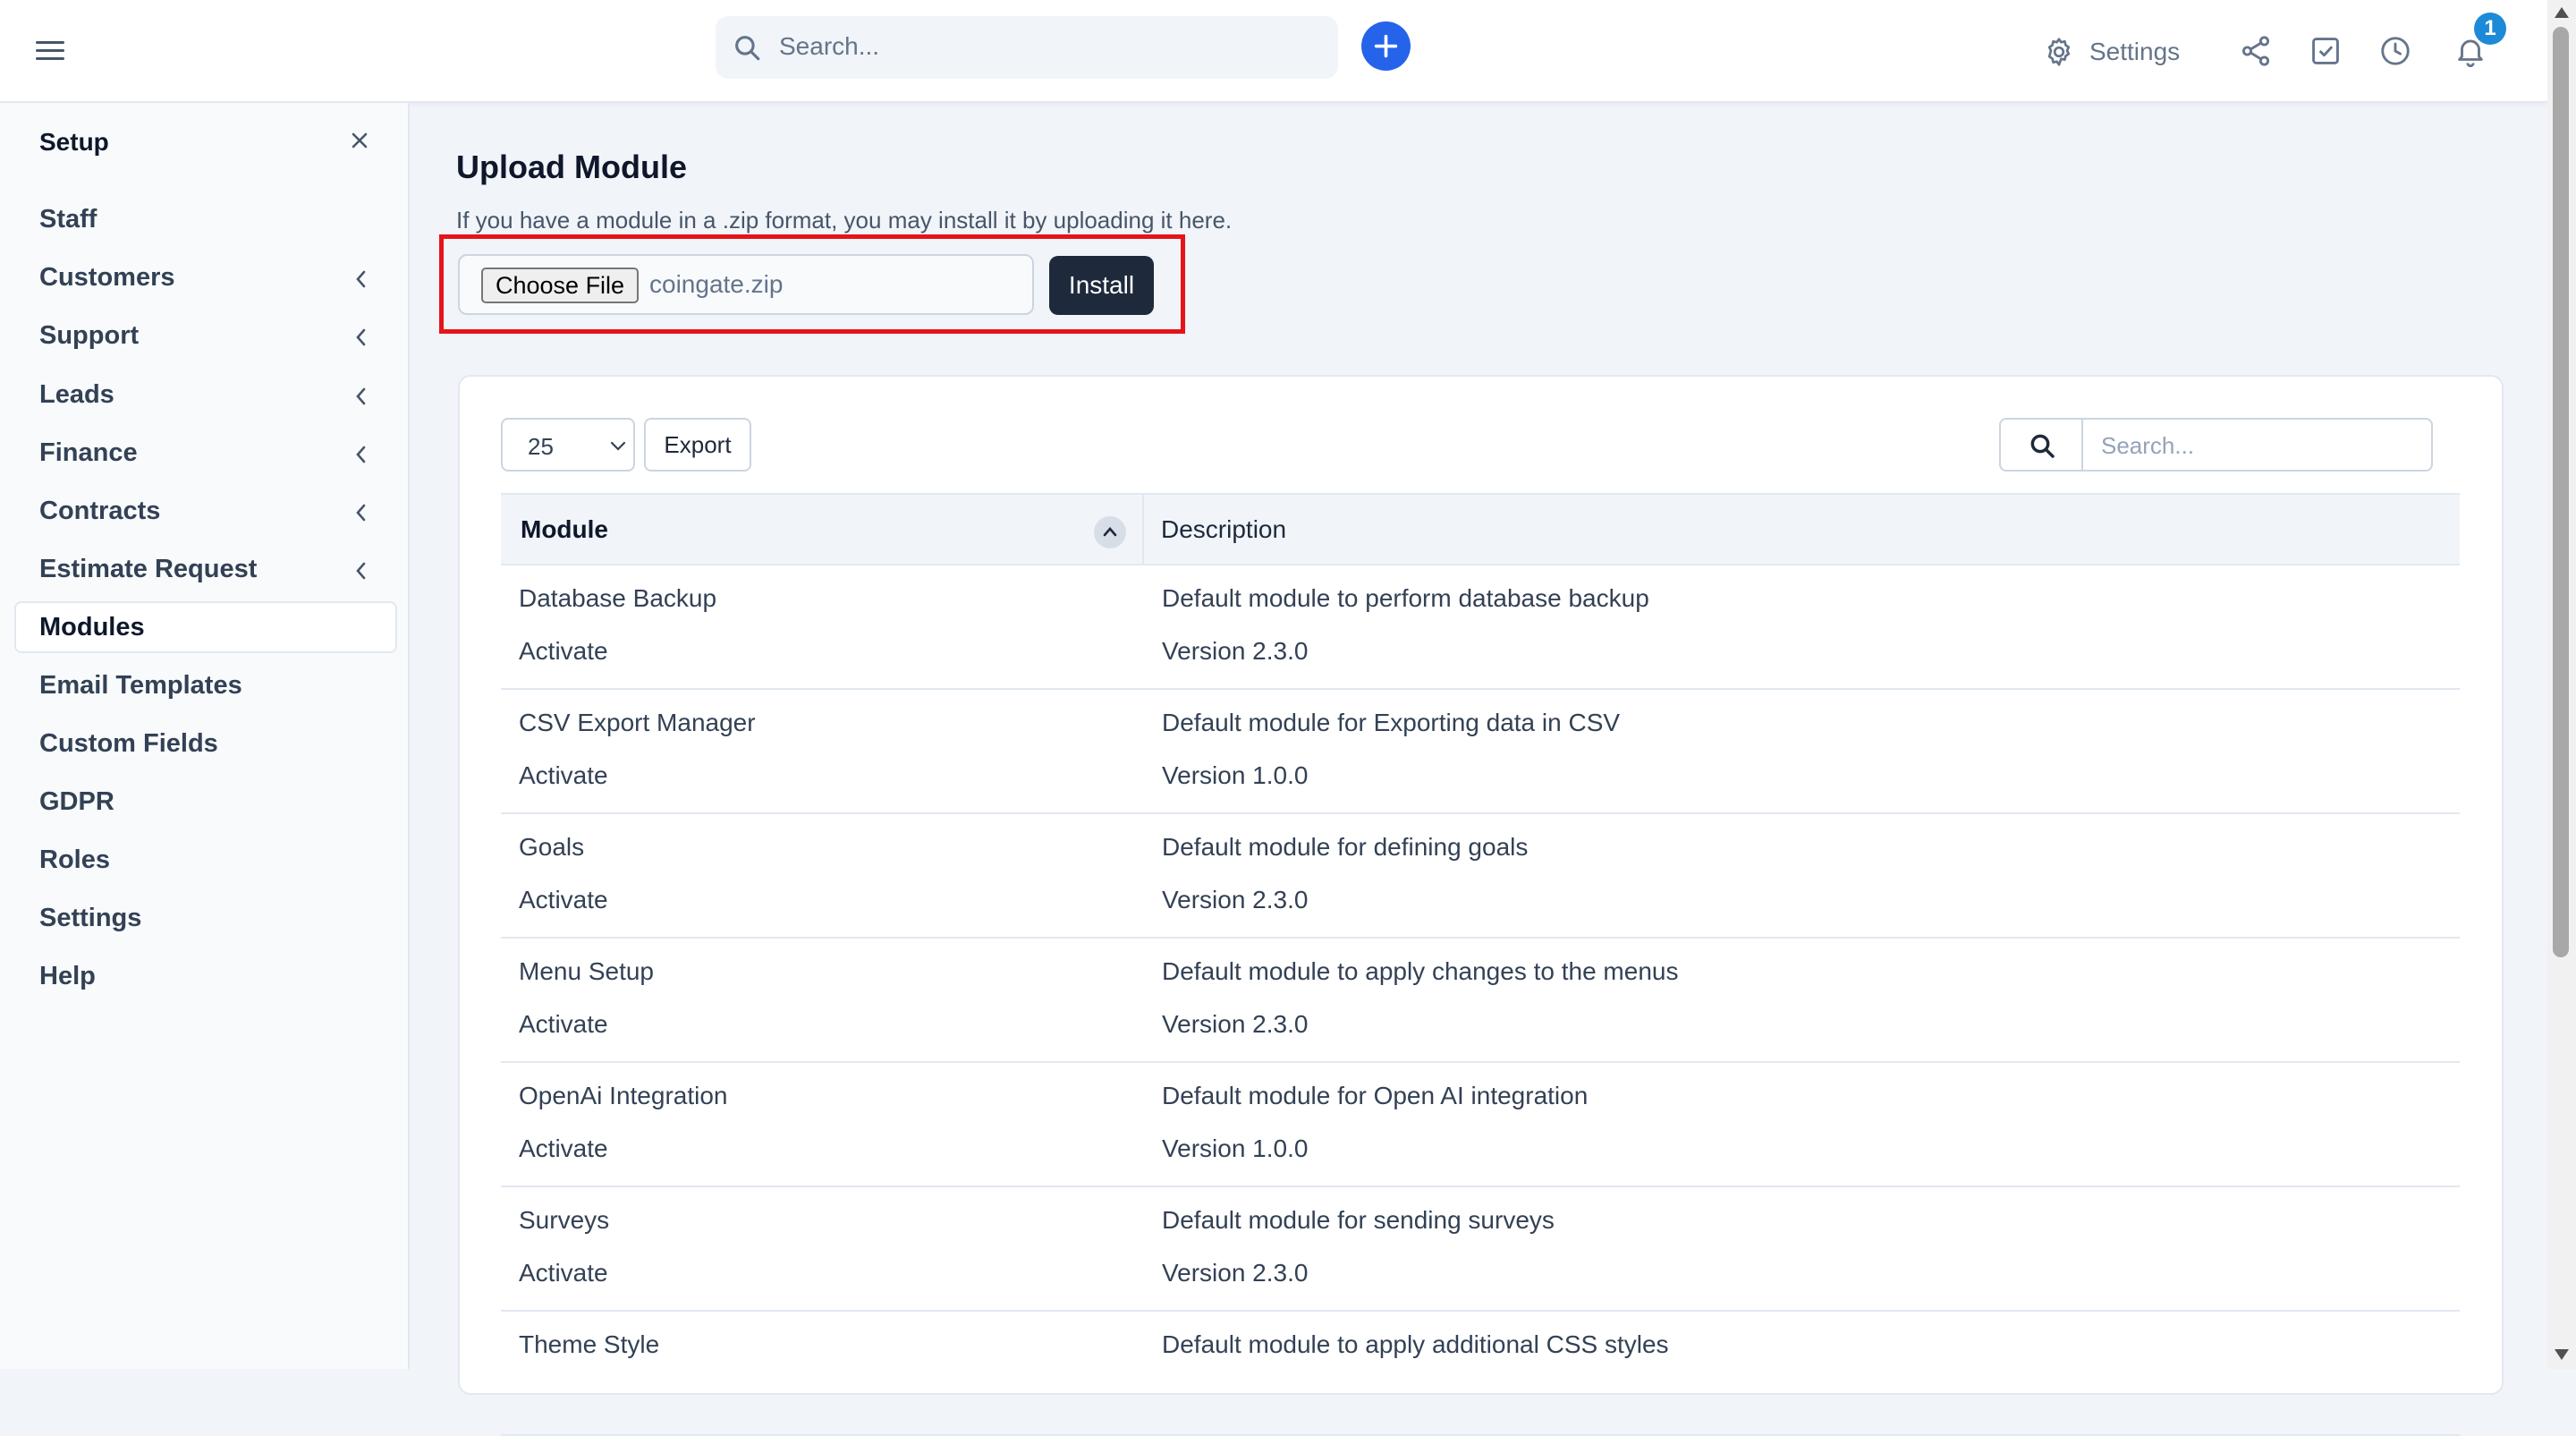 This screenshot has height=1436, width=2576. What do you see at coordinates (140, 685) in the screenshot?
I see `sidebar-item-label: Email Templates` at bounding box center [140, 685].